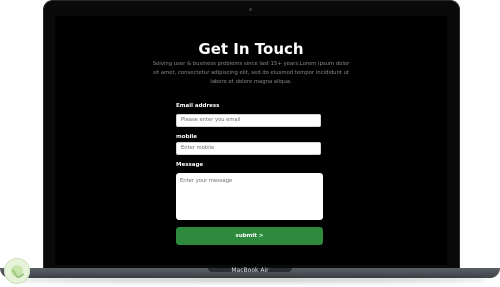 The width and height of the screenshot is (500, 287). What do you see at coordinates (251, 49) in the screenshot?
I see `page-title: Get In Touch` at bounding box center [251, 49].